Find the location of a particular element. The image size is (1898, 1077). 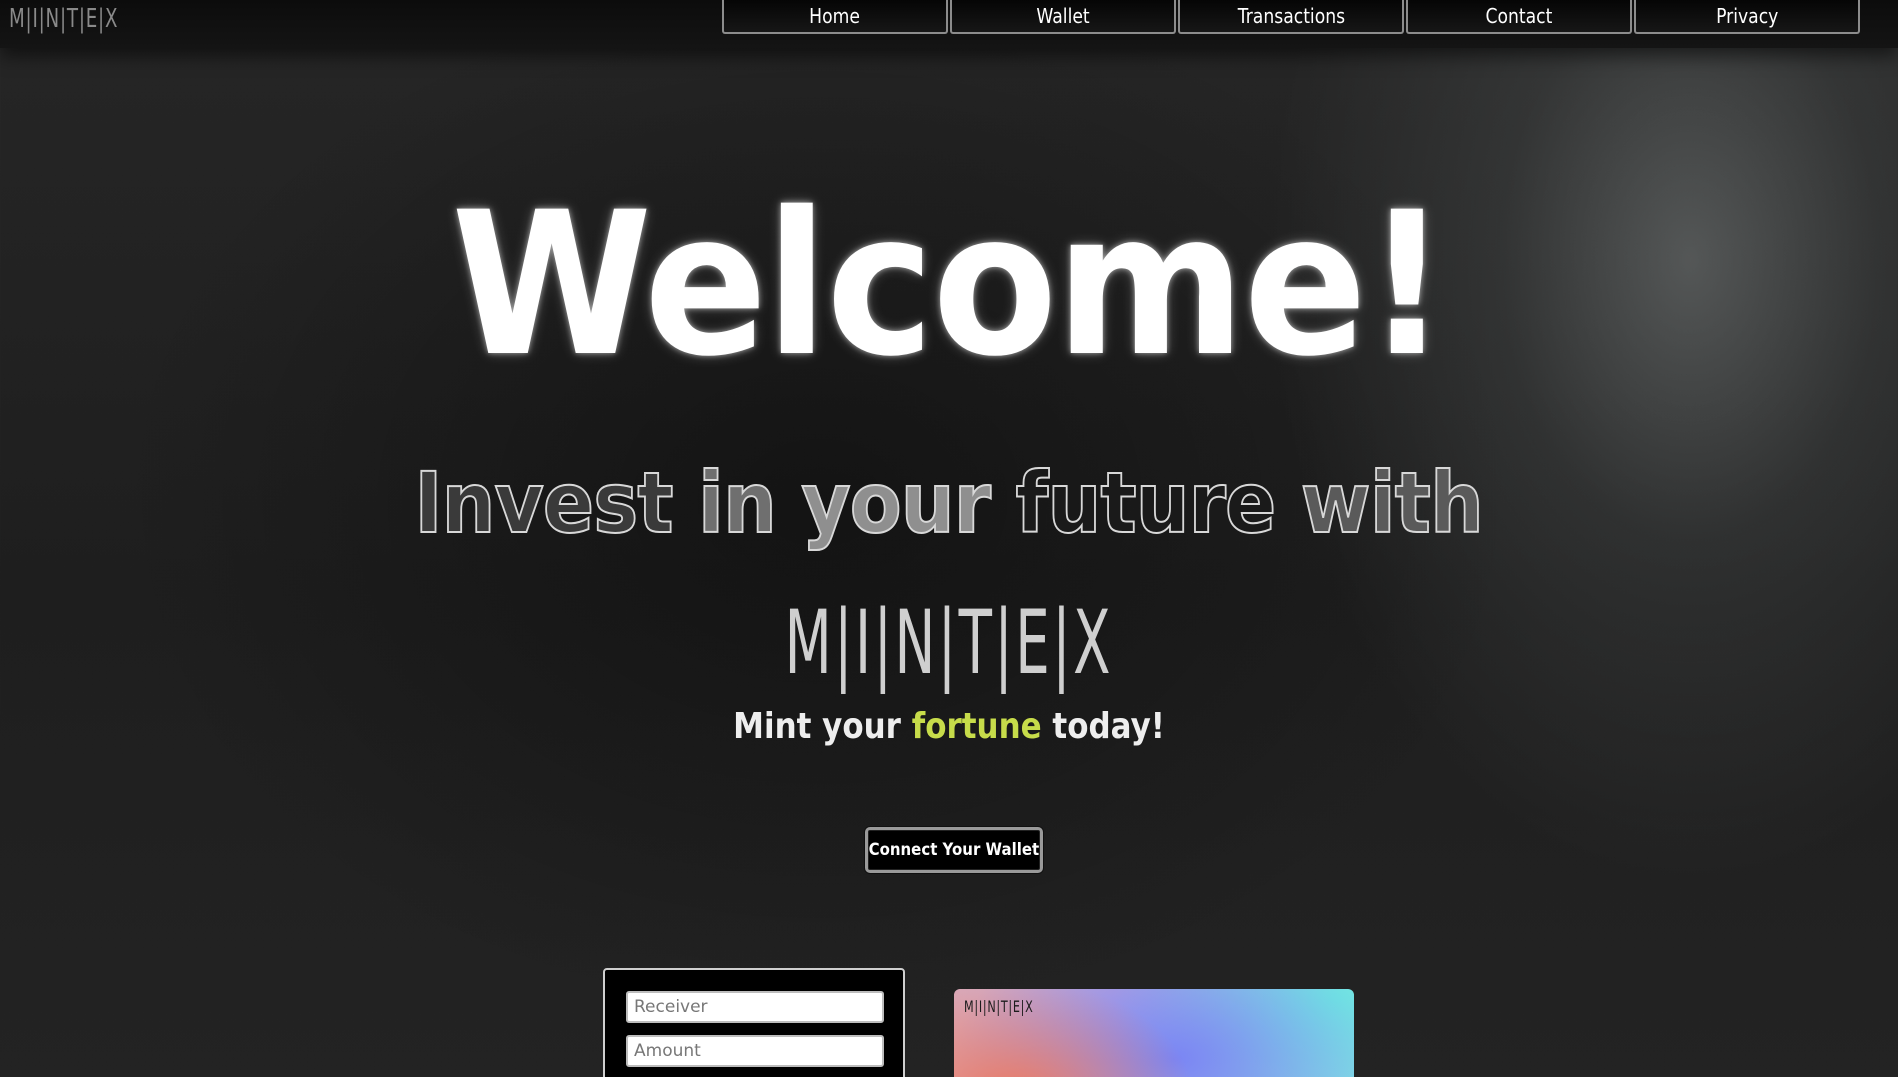

subtitle-accent: fortune is located at coordinates (976, 726).